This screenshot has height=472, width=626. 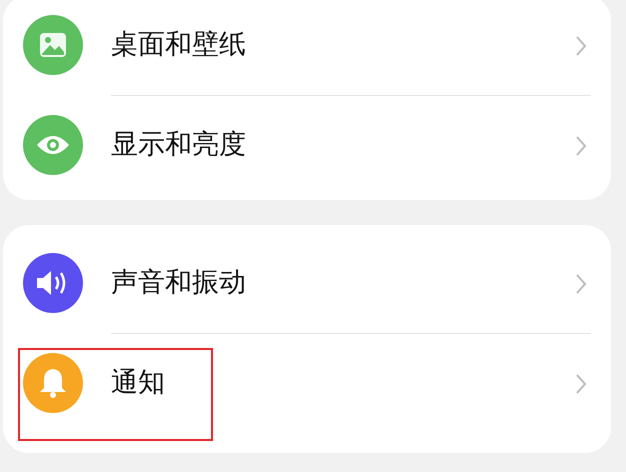 What do you see at coordinates (343, 383) in the screenshot?
I see `setting-label: 通知` at bounding box center [343, 383].